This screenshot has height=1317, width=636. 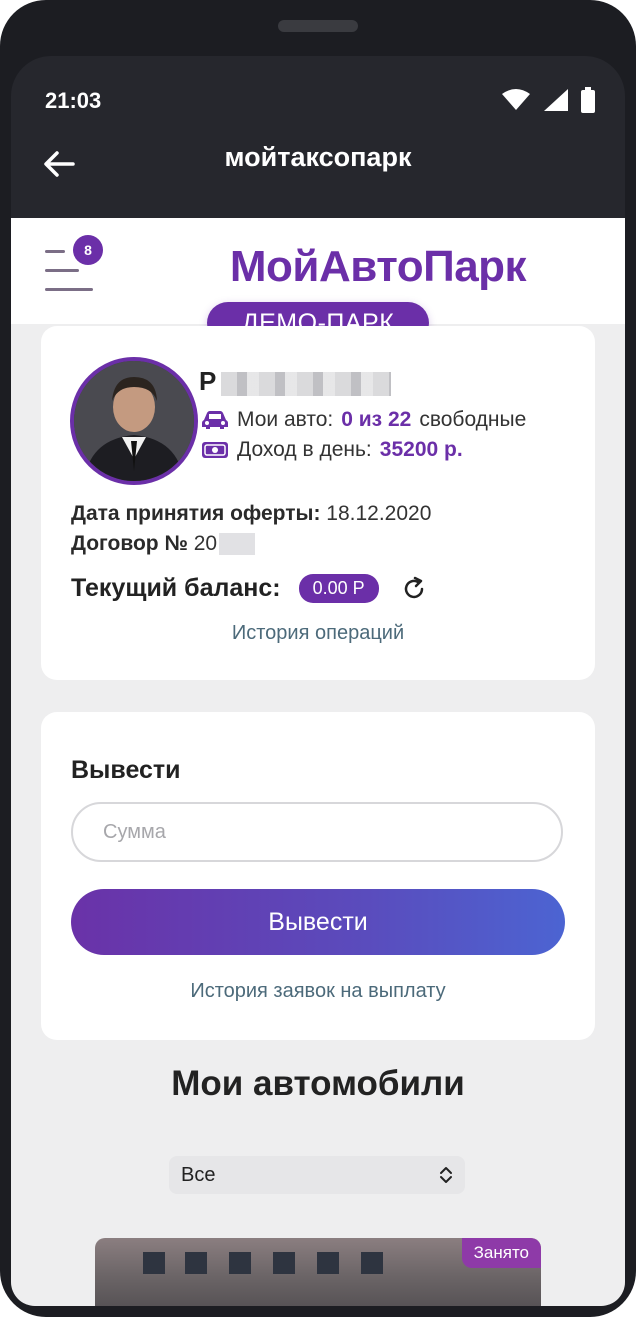 I want to click on cars-value: 0 из 22, so click(x=376, y=419).